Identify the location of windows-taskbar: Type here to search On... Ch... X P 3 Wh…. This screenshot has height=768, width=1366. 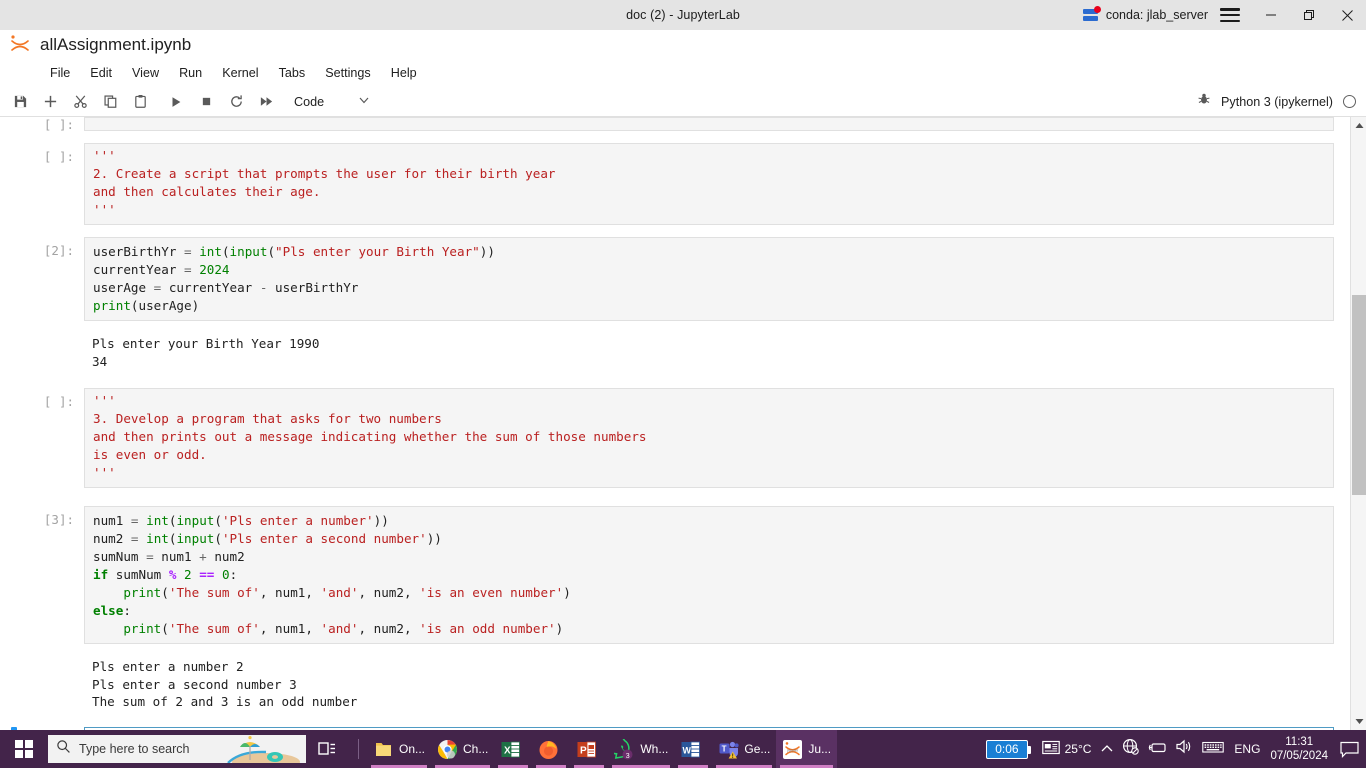
(683, 749).